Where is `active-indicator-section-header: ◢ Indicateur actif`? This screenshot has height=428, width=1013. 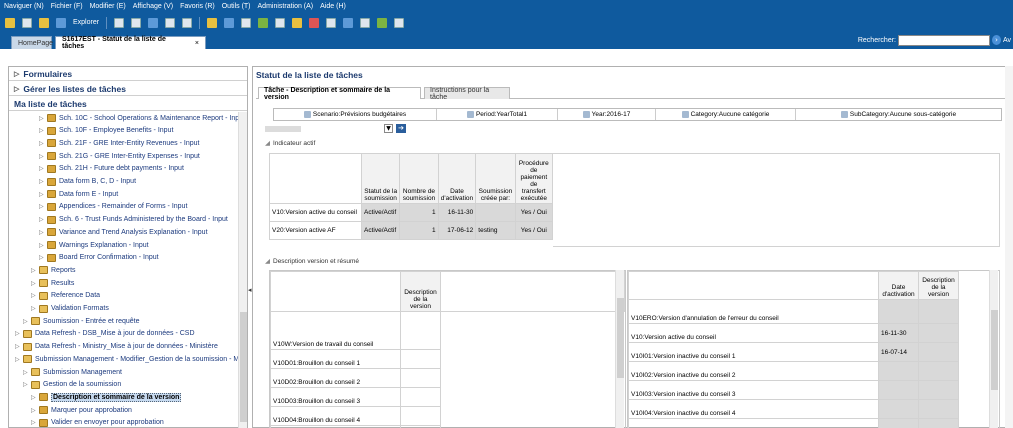 active-indicator-section-header: ◢ Indicateur actif is located at coordinates (635, 143).